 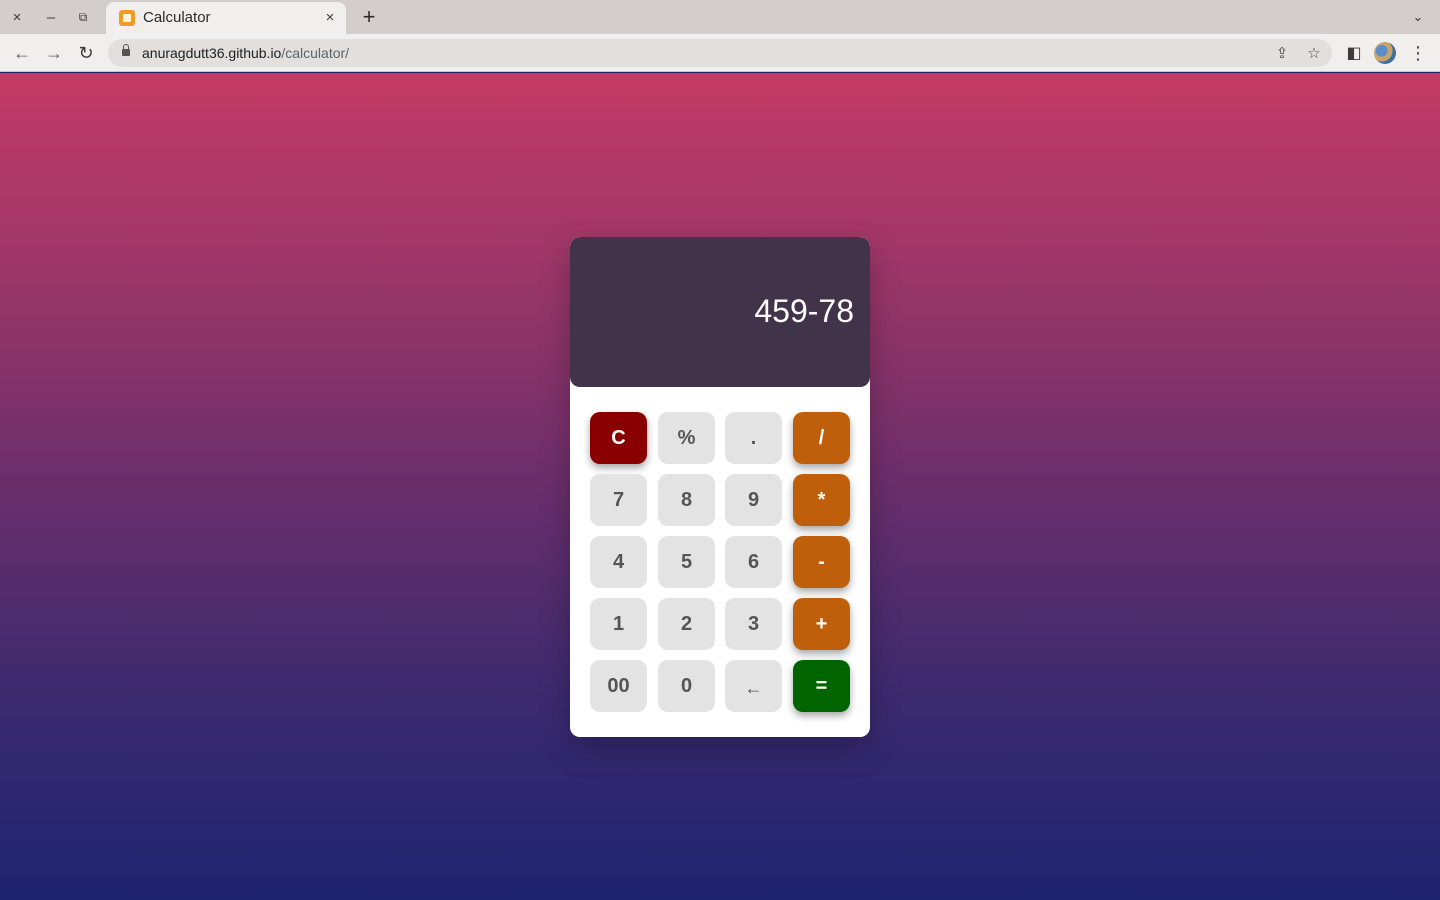 What do you see at coordinates (17, 17) in the screenshot?
I see `close-window-icon: ×` at bounding box center [17, 17].